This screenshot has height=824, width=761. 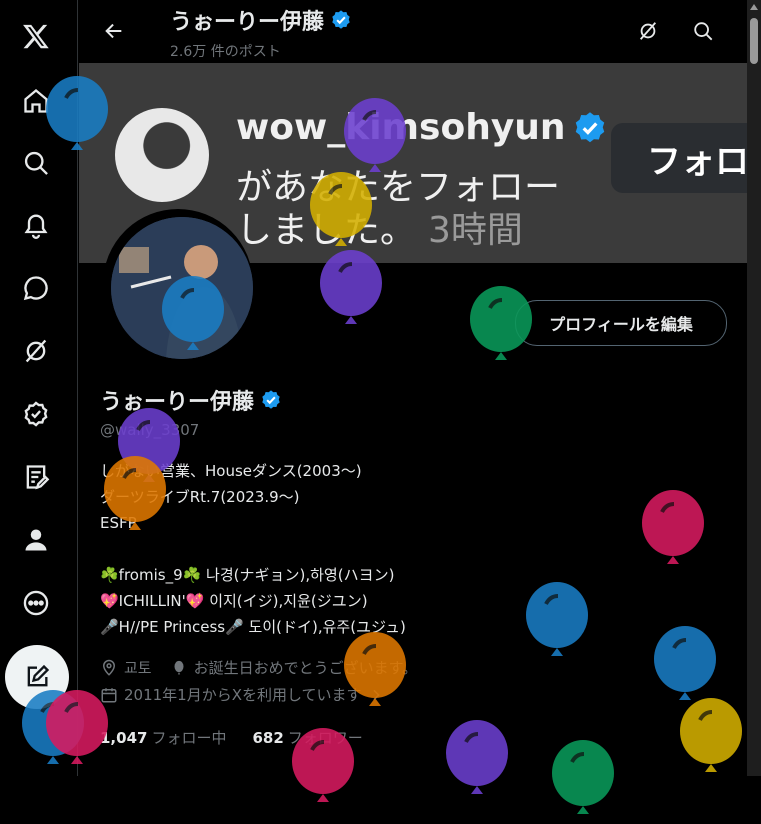 What do you see at coordinates (247, 575) in the screenshot?
I see `bio-line: ☘️fromis_9☘️ 나경(ナギョン),하영(ハヨン)` at bounding box center [247, 575].